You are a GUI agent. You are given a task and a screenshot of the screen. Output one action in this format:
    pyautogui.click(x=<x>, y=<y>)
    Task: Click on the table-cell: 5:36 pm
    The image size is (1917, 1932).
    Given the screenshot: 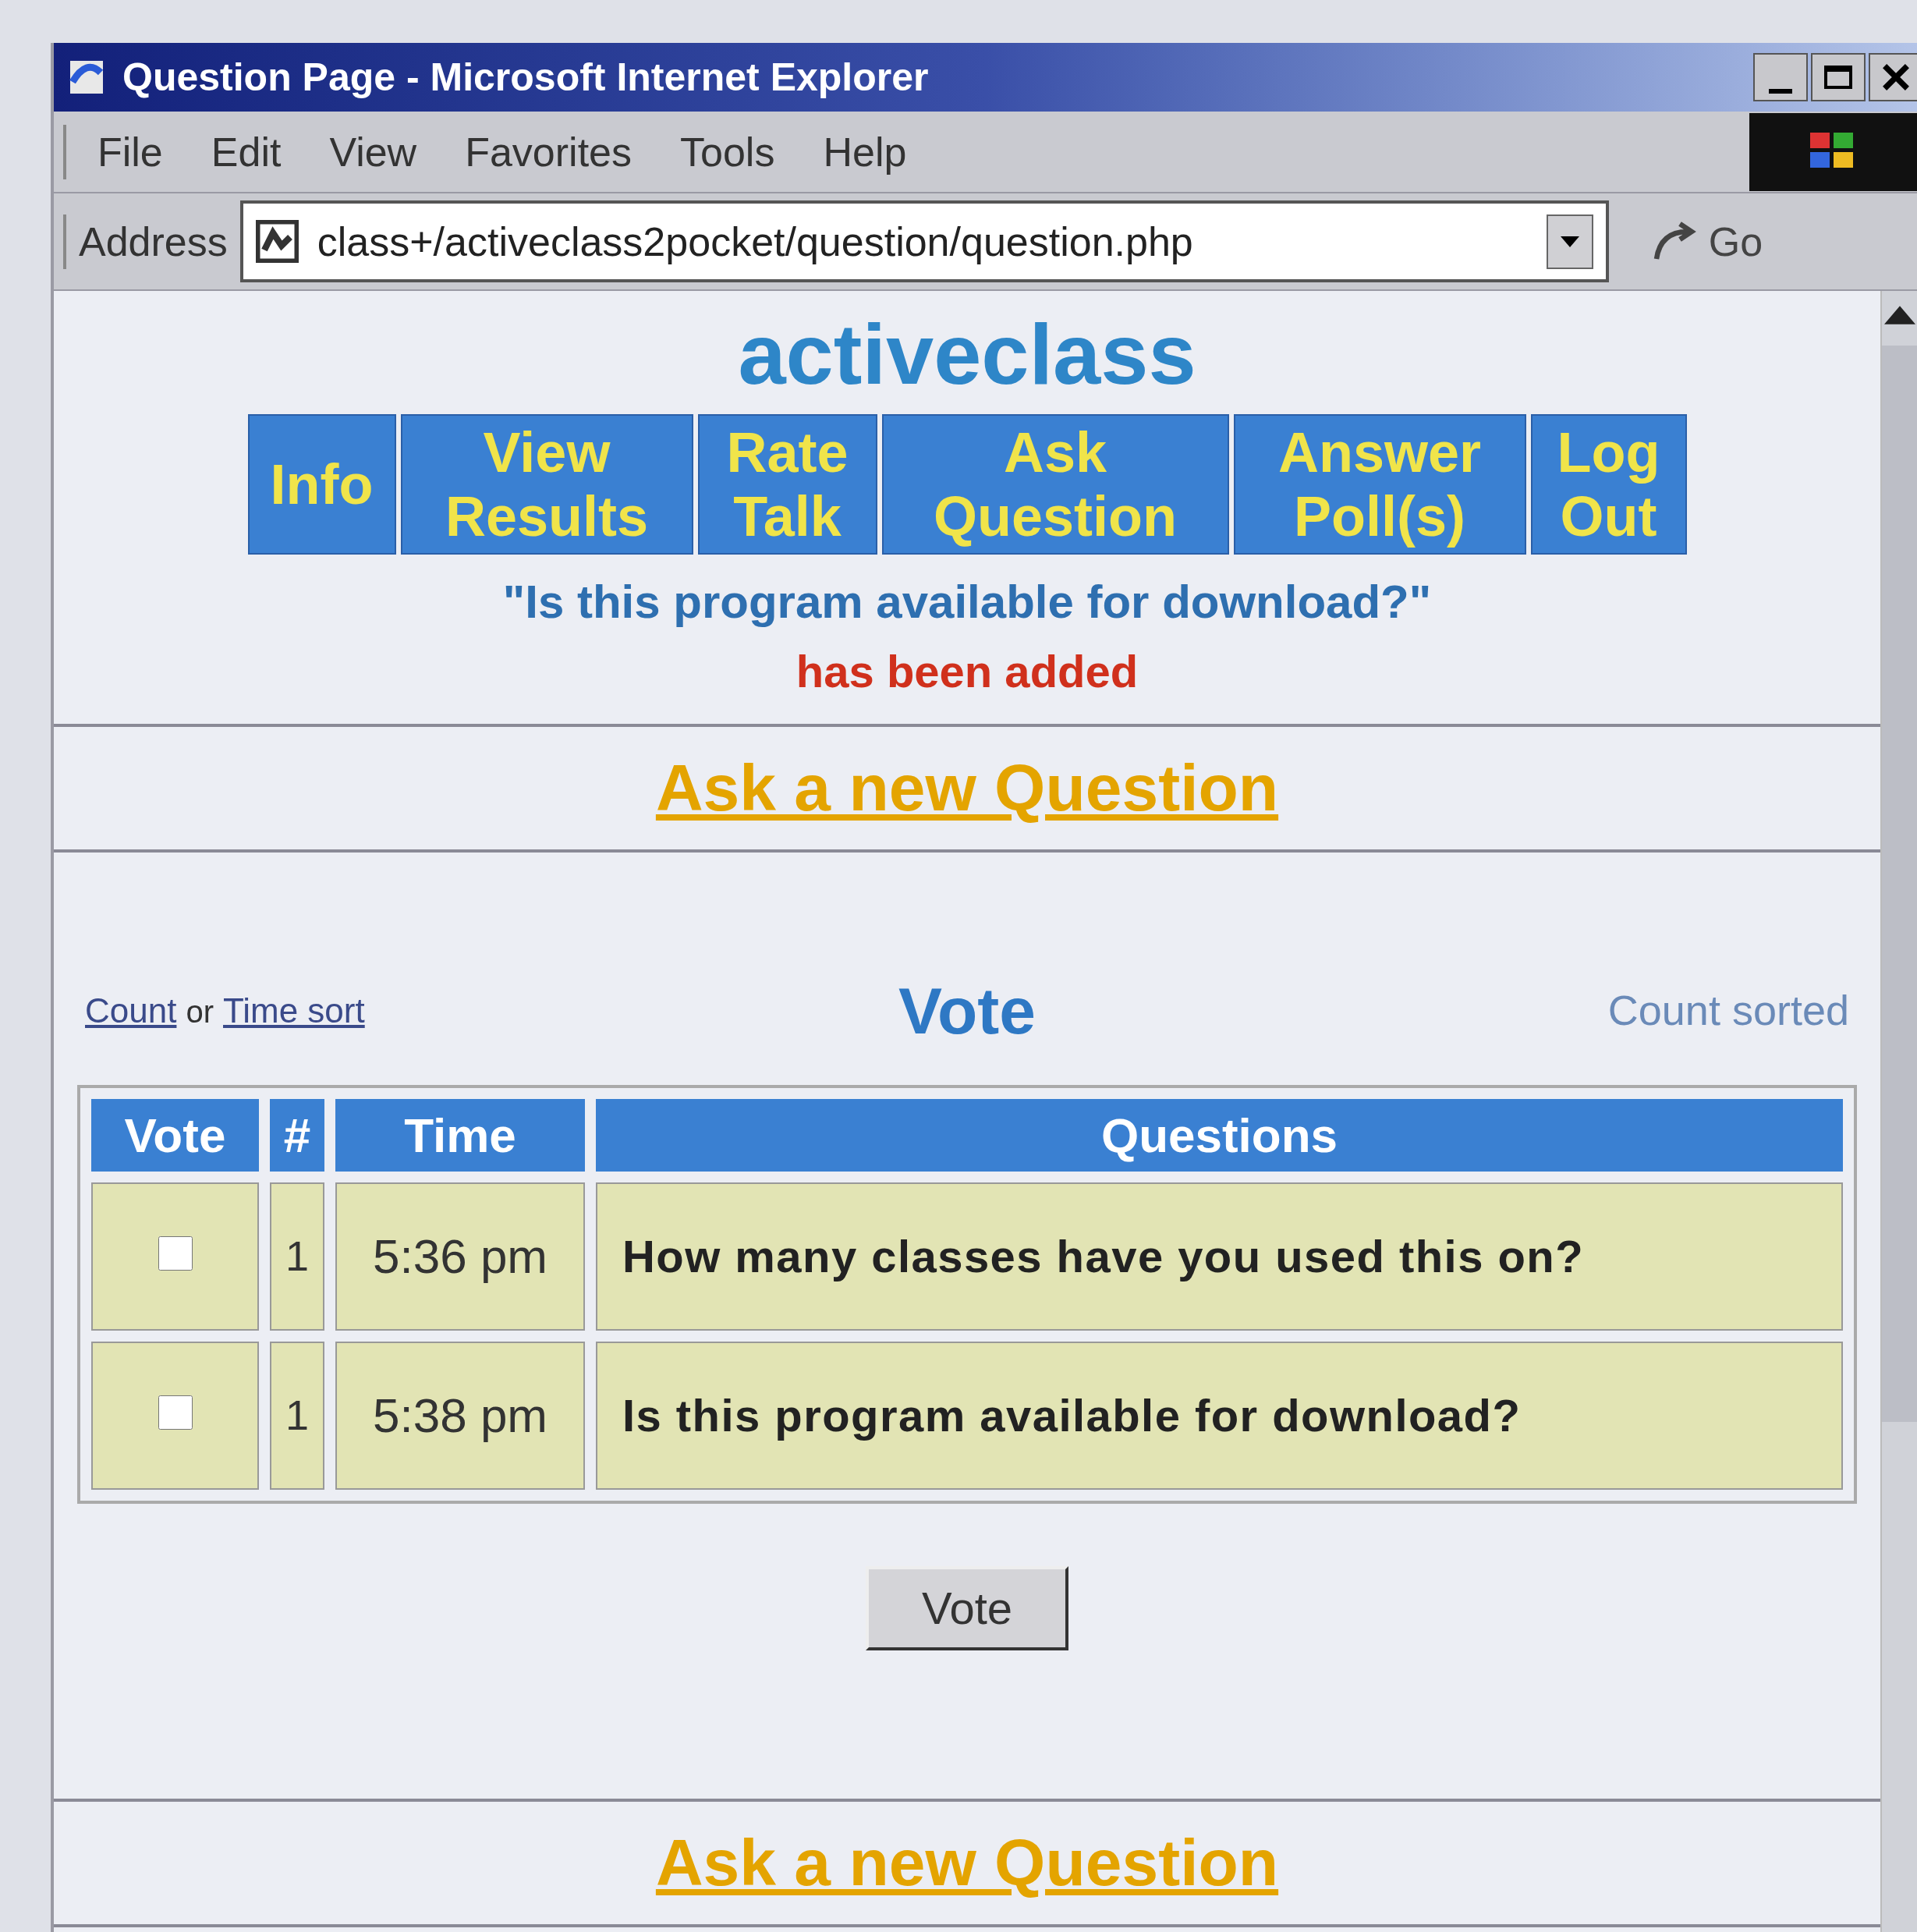 What is the action you would take?
    pyautogui.click(x=460, y=1256)
    